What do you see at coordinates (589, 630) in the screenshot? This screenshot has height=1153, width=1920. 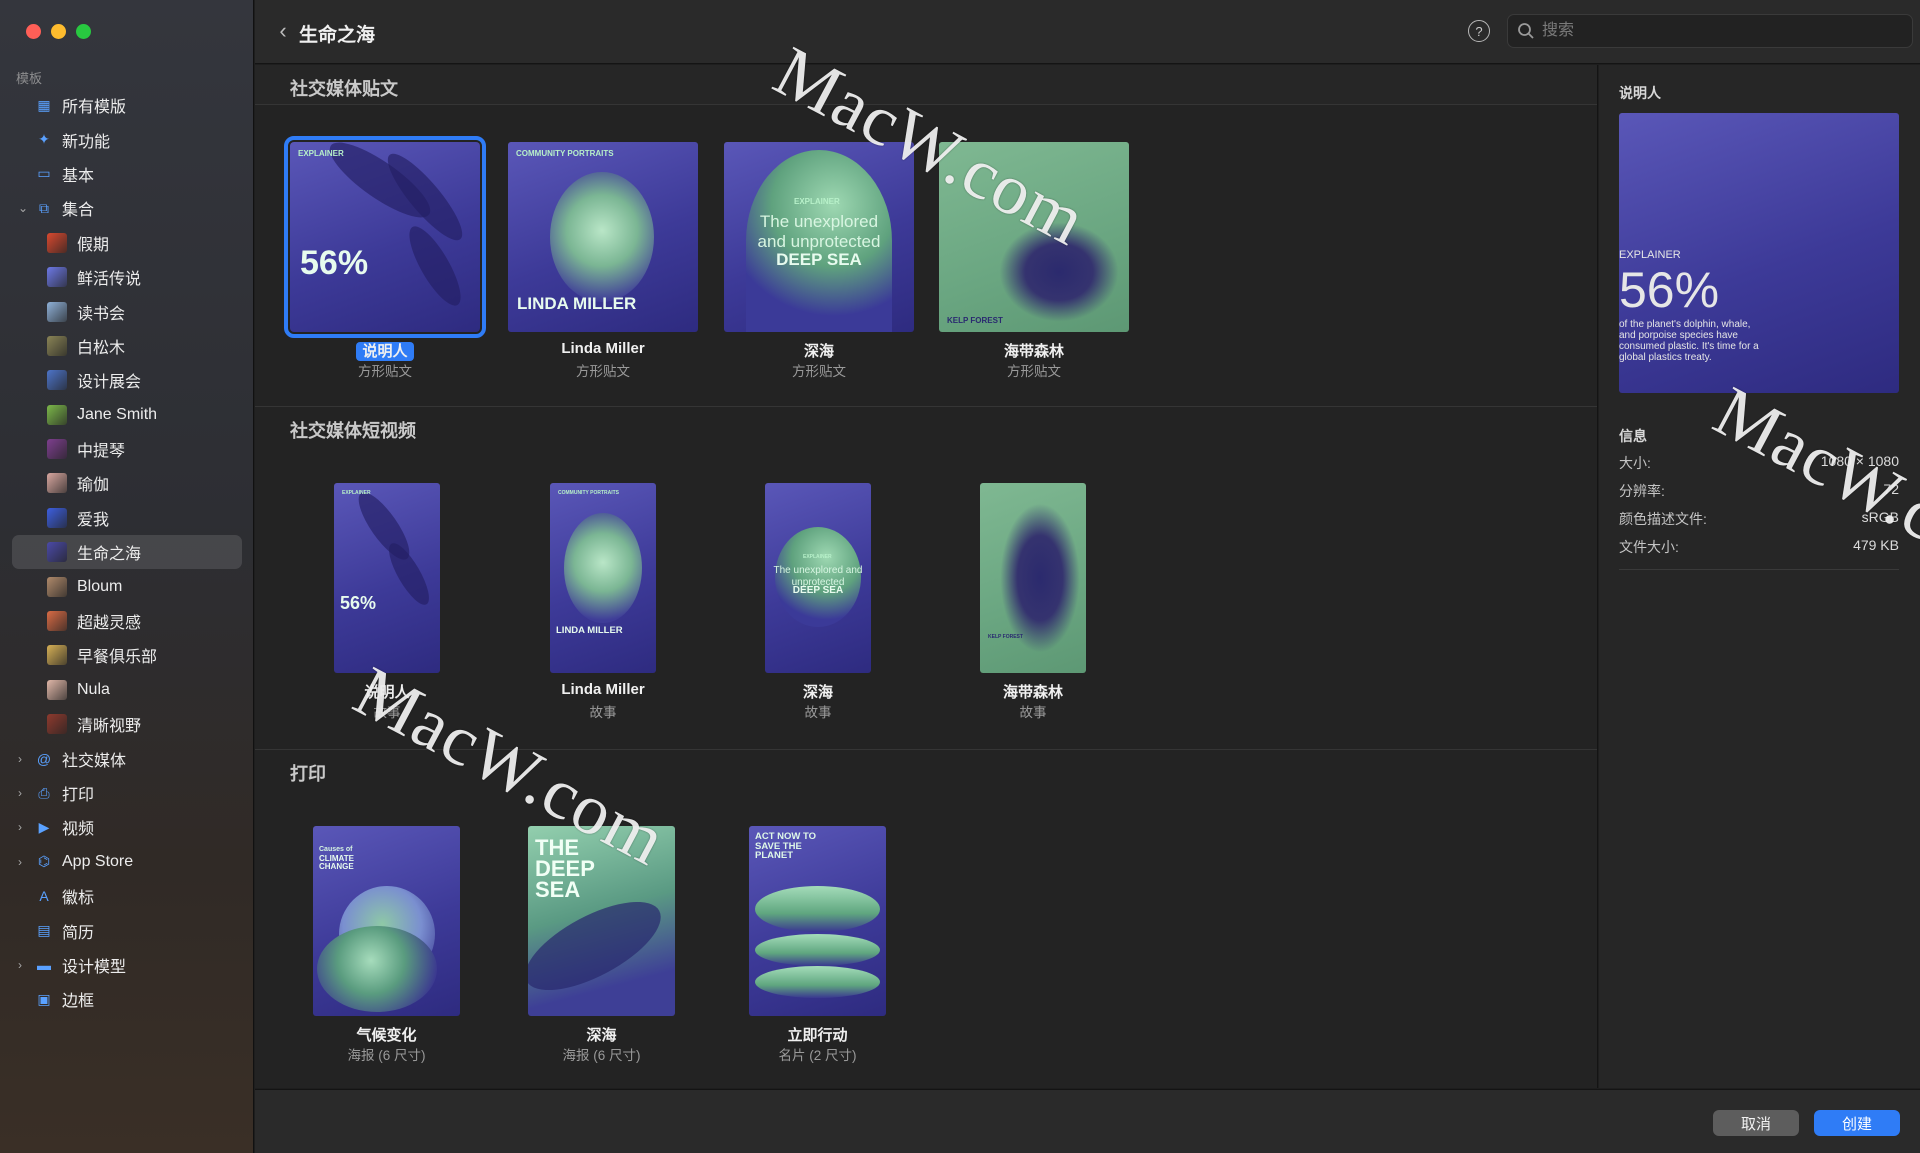 I see `thumb-headline: LINDA MILLER` at bounding box center [589, 630].